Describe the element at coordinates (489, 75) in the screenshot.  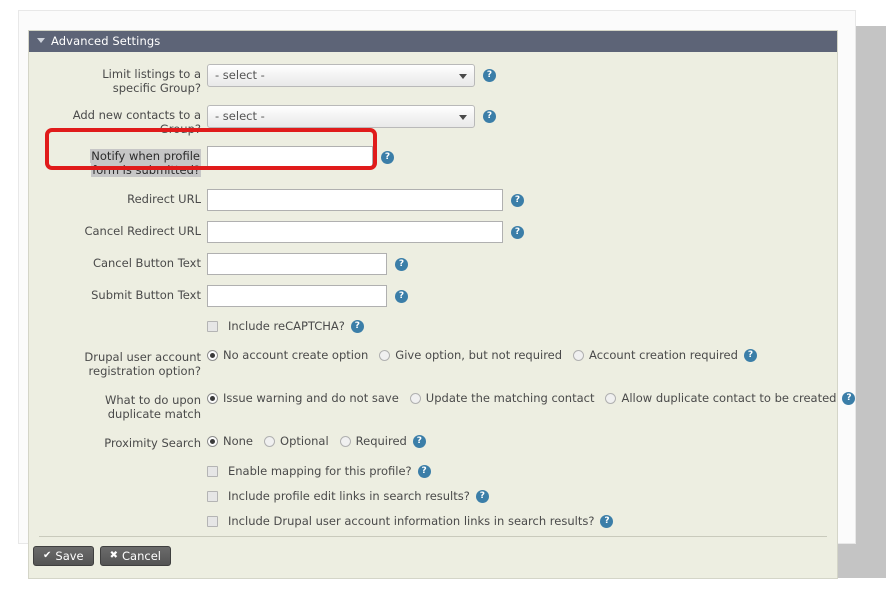
I see `help-icon-limit-listings: ?` at that location.